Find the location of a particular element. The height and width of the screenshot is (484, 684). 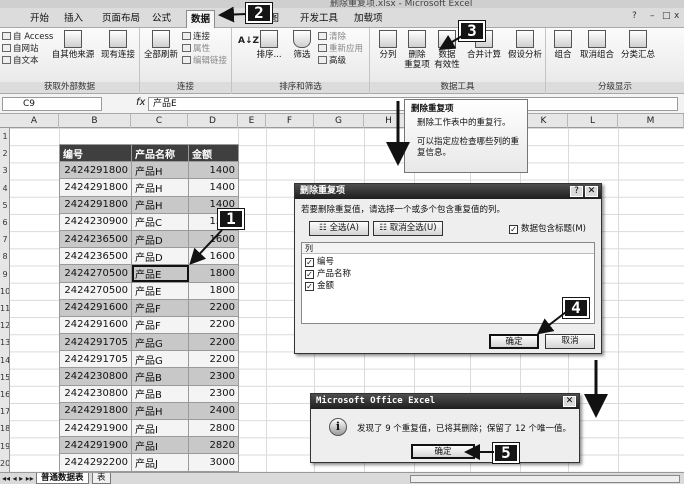

column-header: F is located at coordinates (290, 121).